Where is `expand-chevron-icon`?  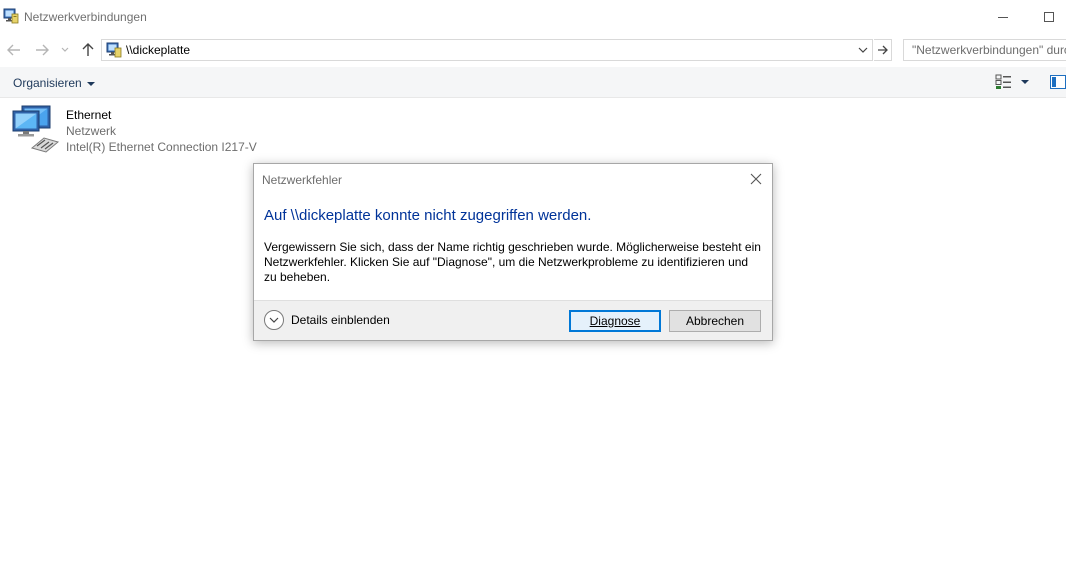 expand-chevron-icon is located at coordinates (274, 320).